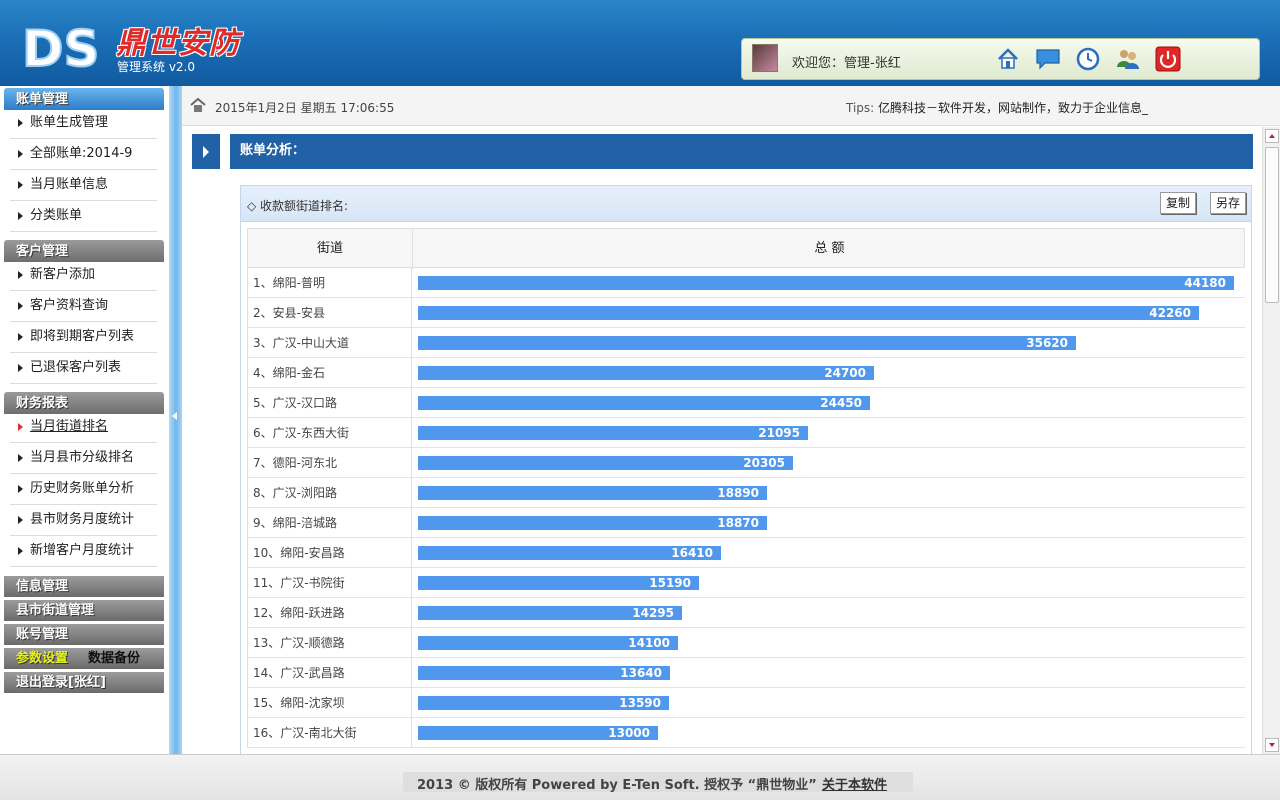  Describe the element at coordinates (1272, 745) in the screenshot. I see `scroll-down-icon` at that location.